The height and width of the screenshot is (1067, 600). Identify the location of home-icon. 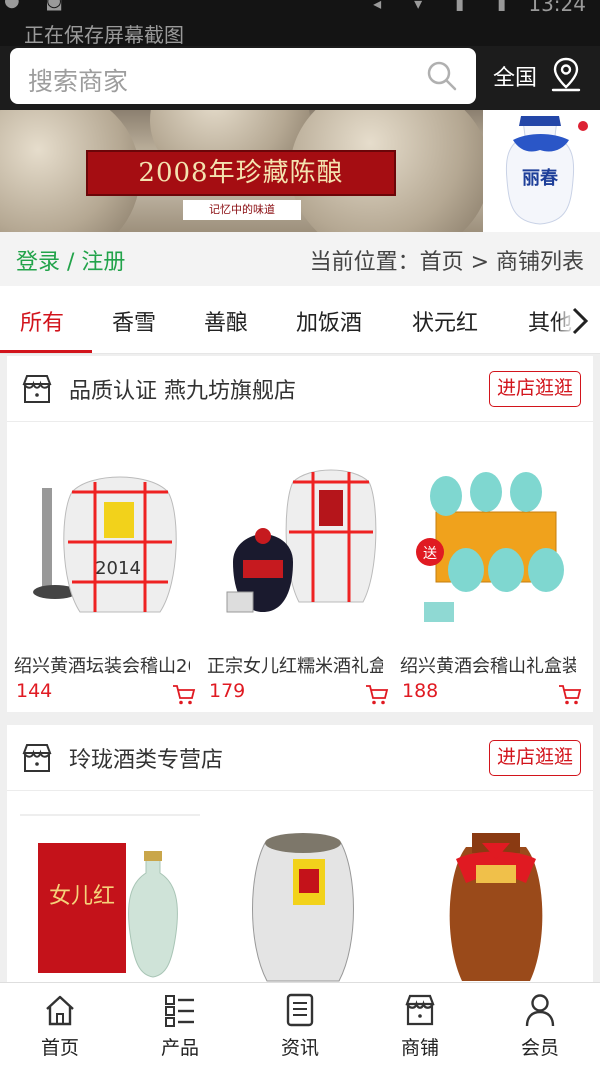
(60, 1010).